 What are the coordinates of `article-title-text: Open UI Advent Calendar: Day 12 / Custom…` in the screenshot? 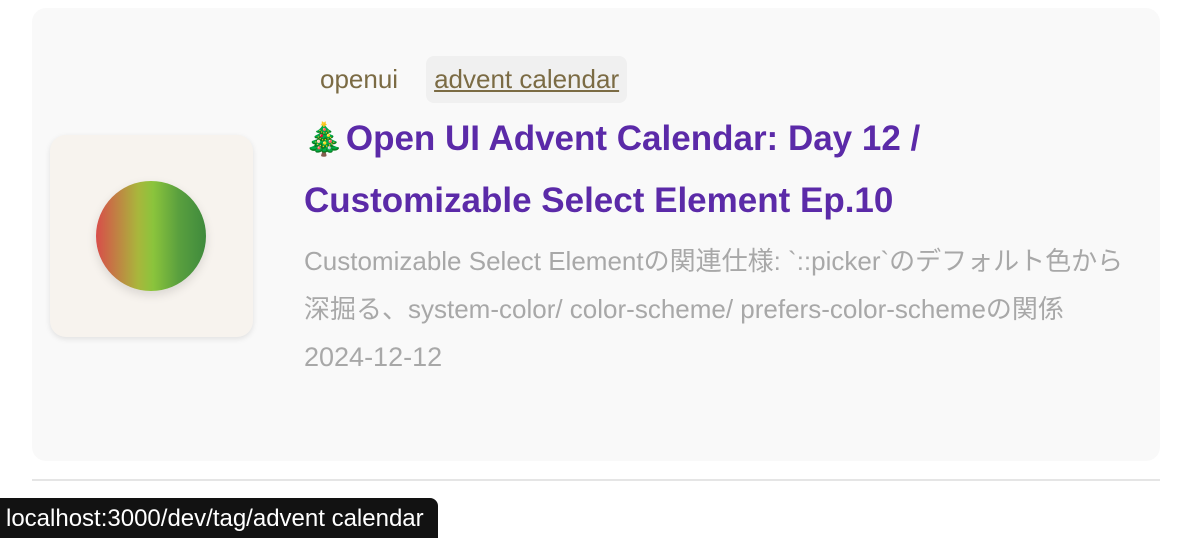 It's located at (612, 169).